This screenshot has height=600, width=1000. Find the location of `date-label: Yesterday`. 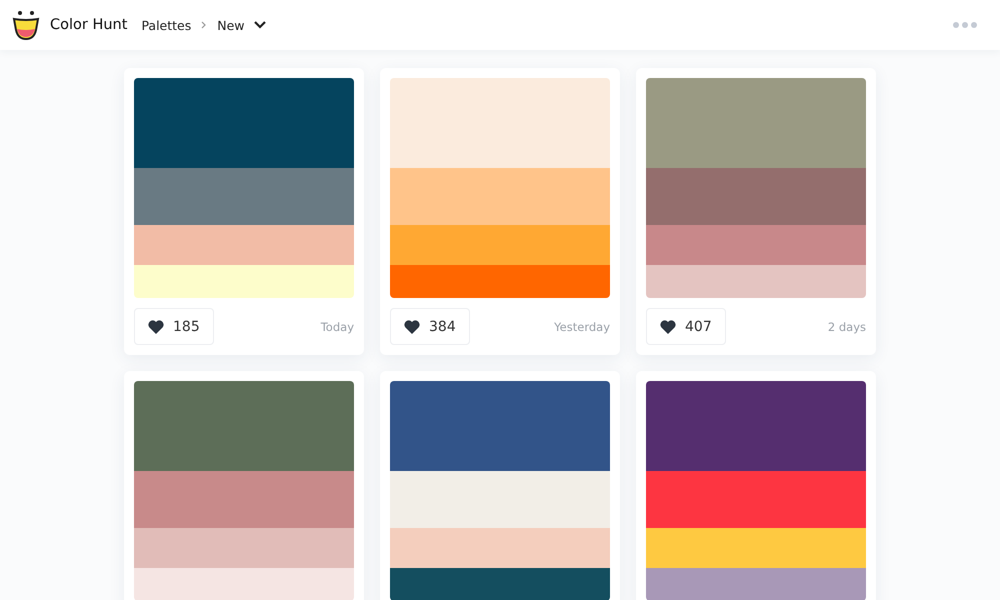

date-label: Yesterday is located at coordinates (582, 327).